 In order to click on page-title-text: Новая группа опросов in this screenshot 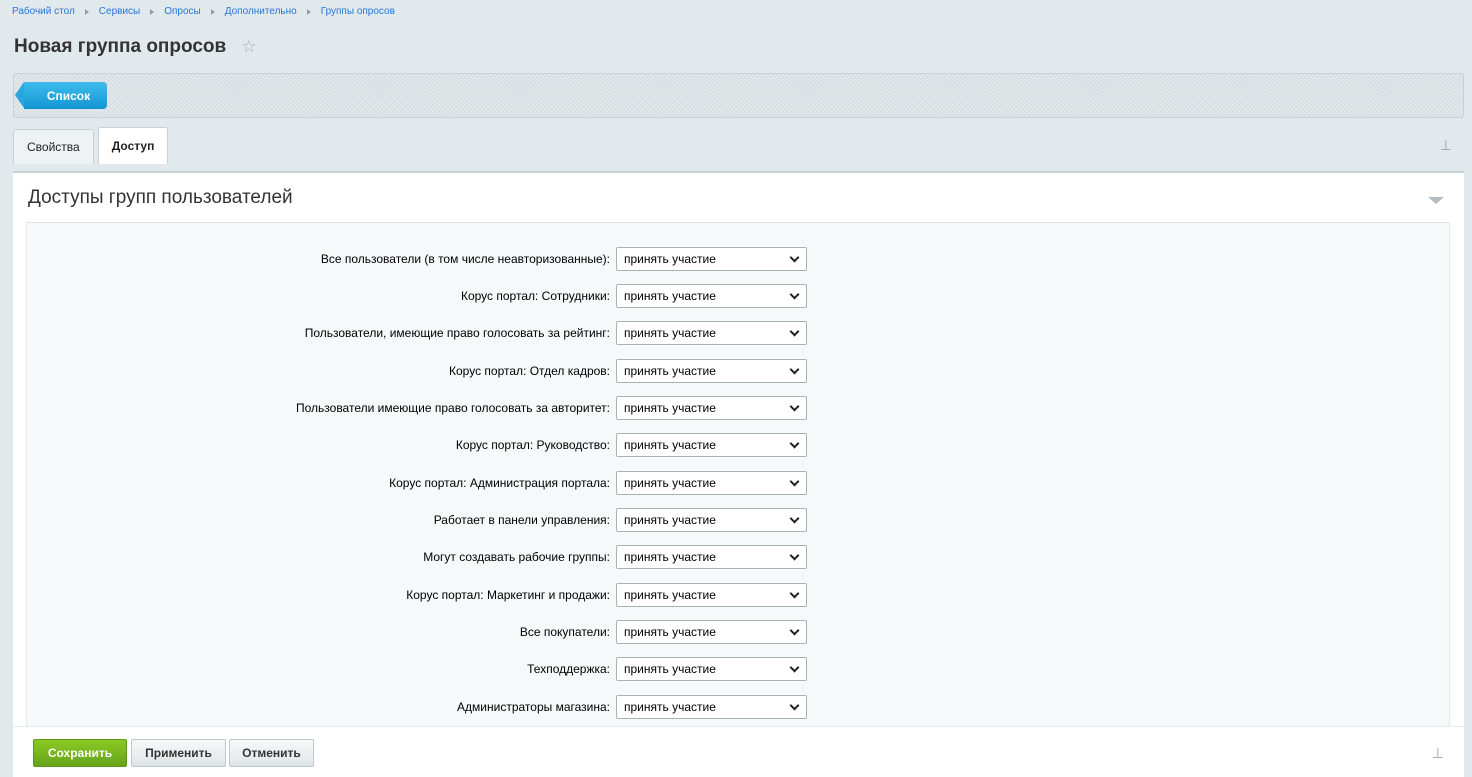, I will do `click(120, 46)`.